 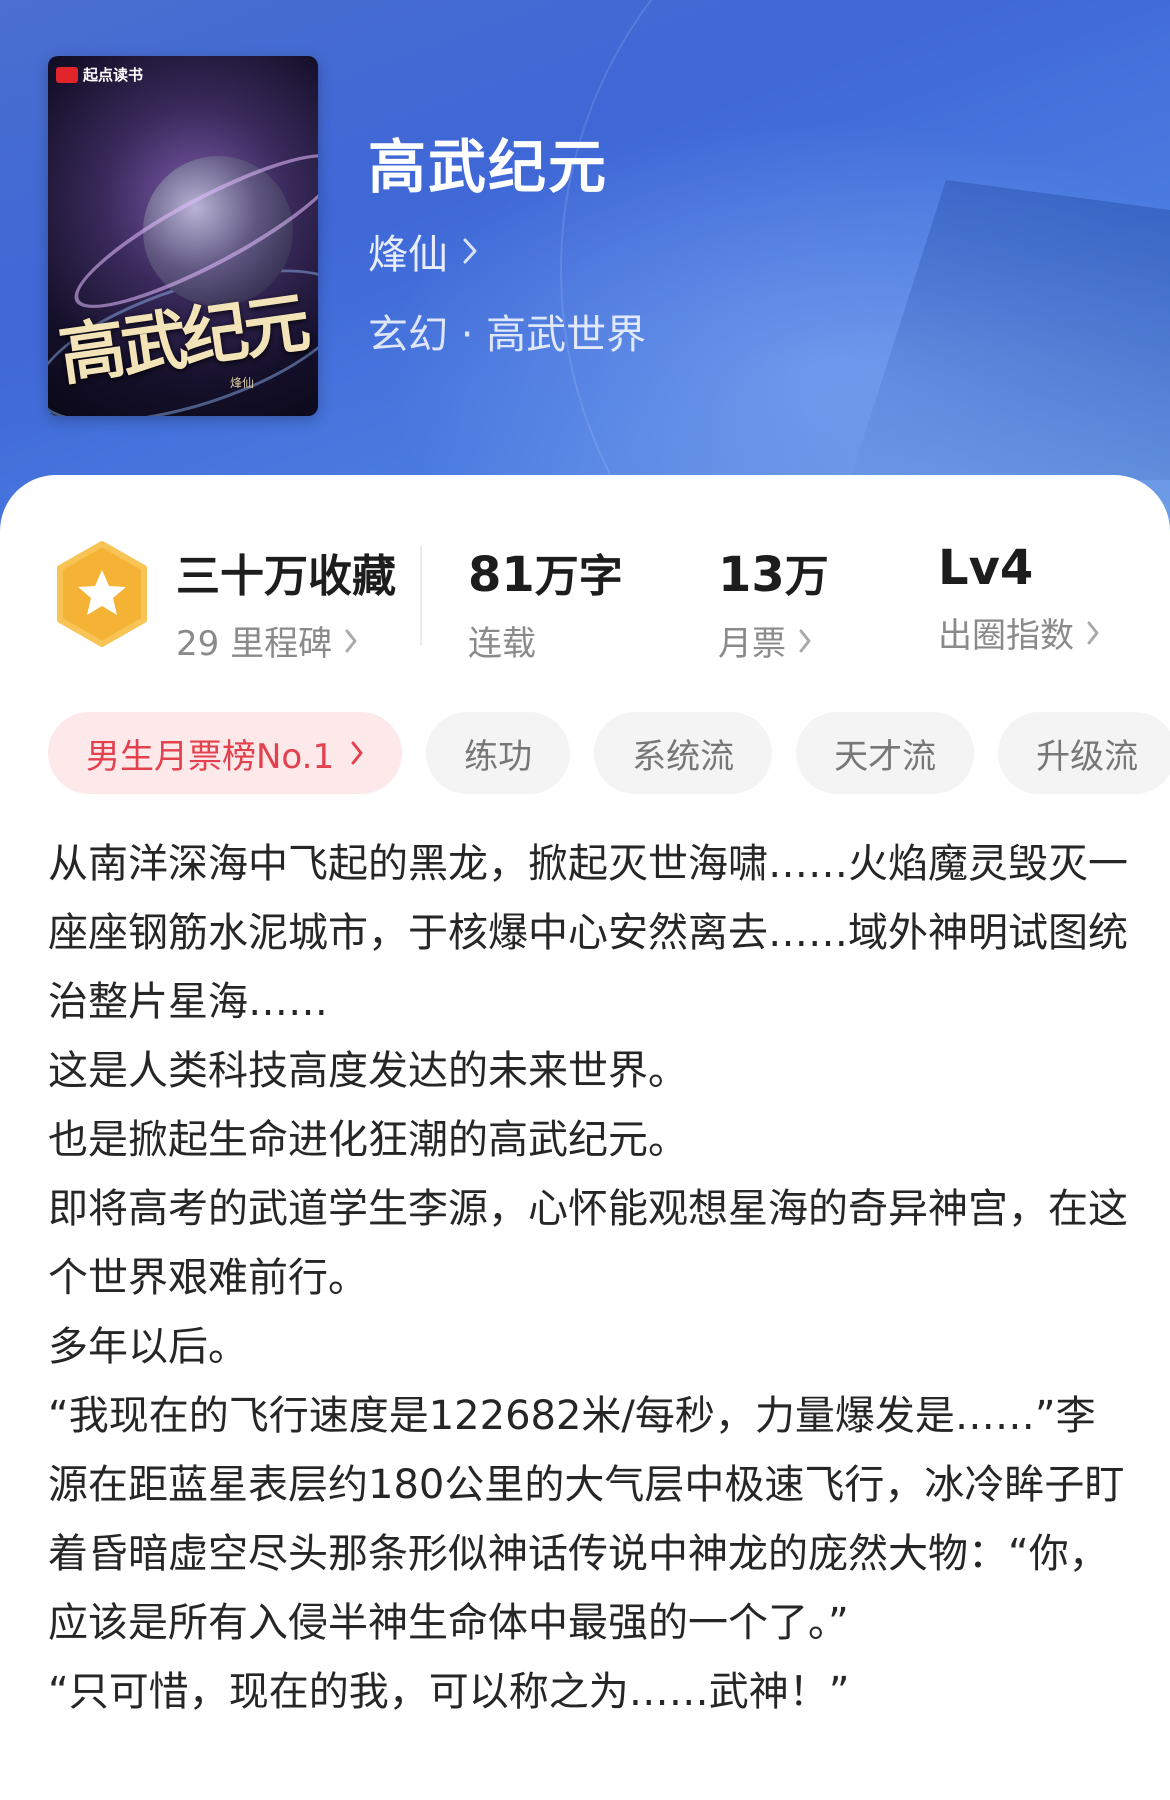 What do you see at coordinates (102, 594) in the screenshot?
I see `star-badge-icon` at bounding box center [102, 594].